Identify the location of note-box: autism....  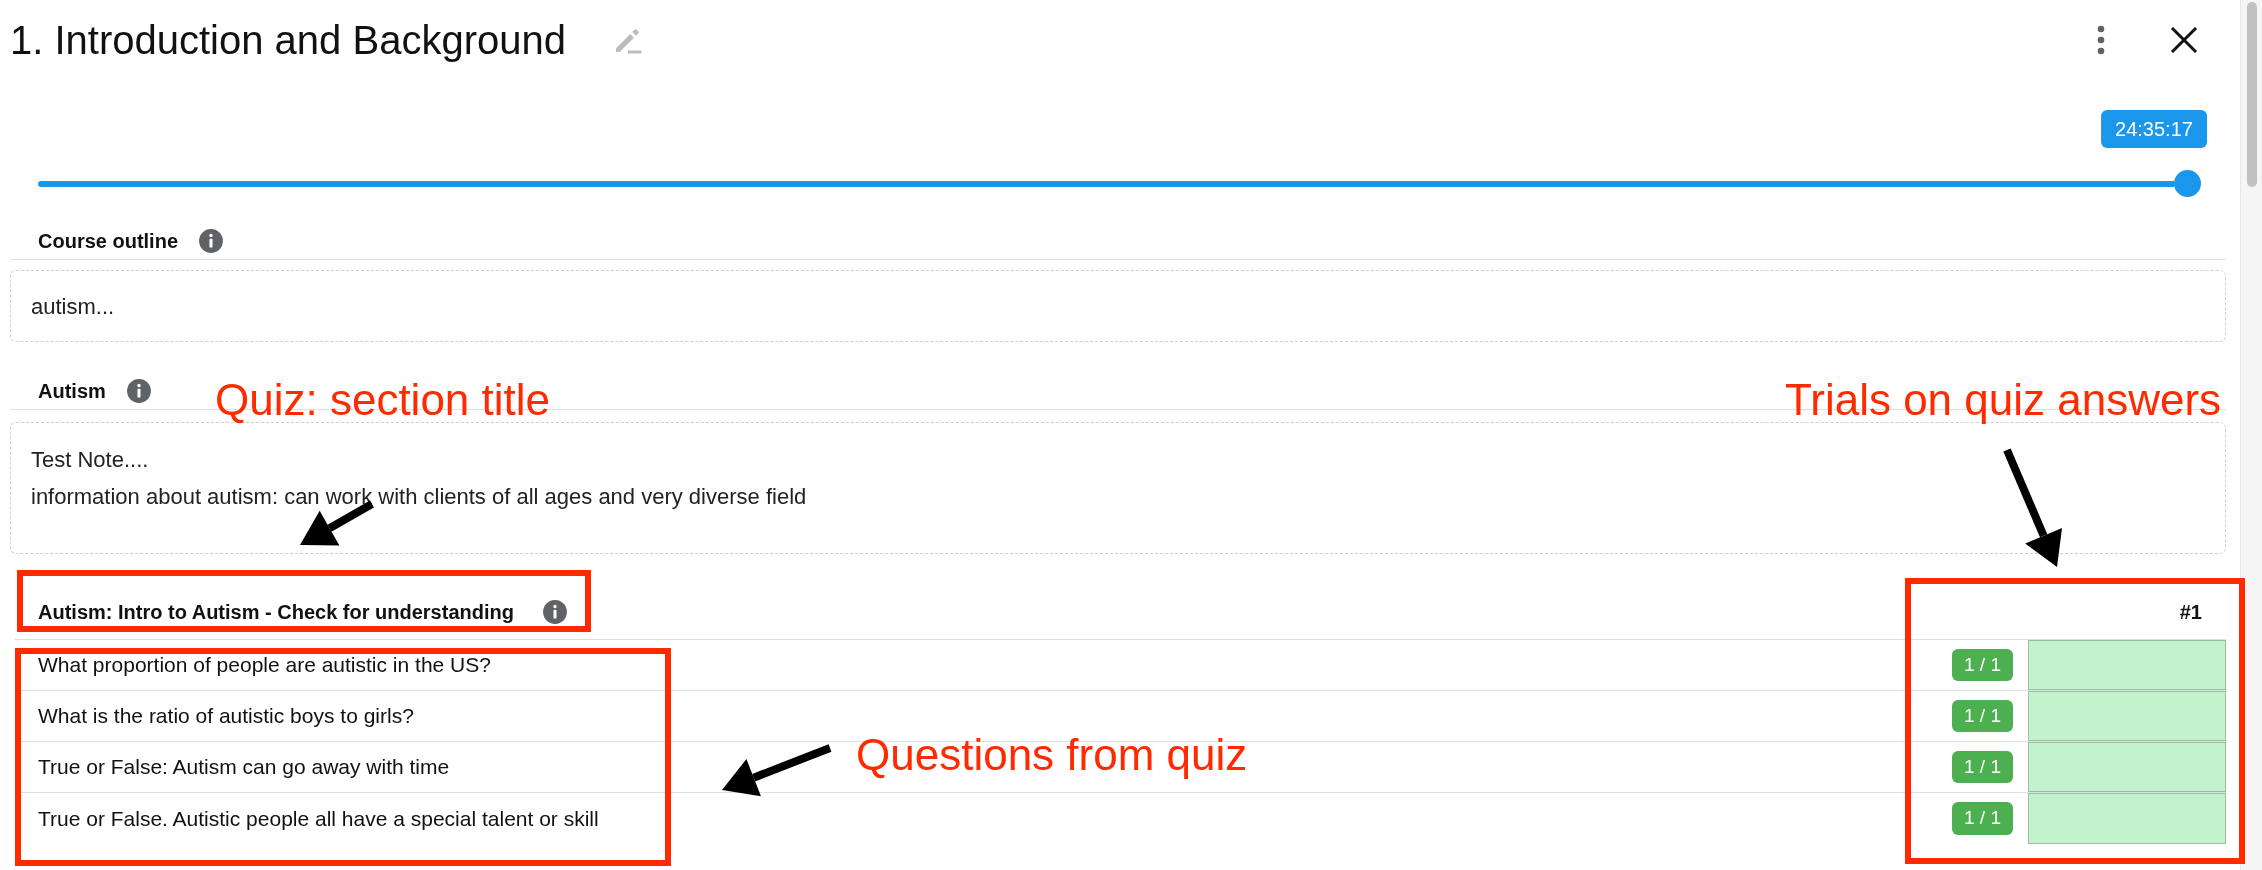
(1118, 306).